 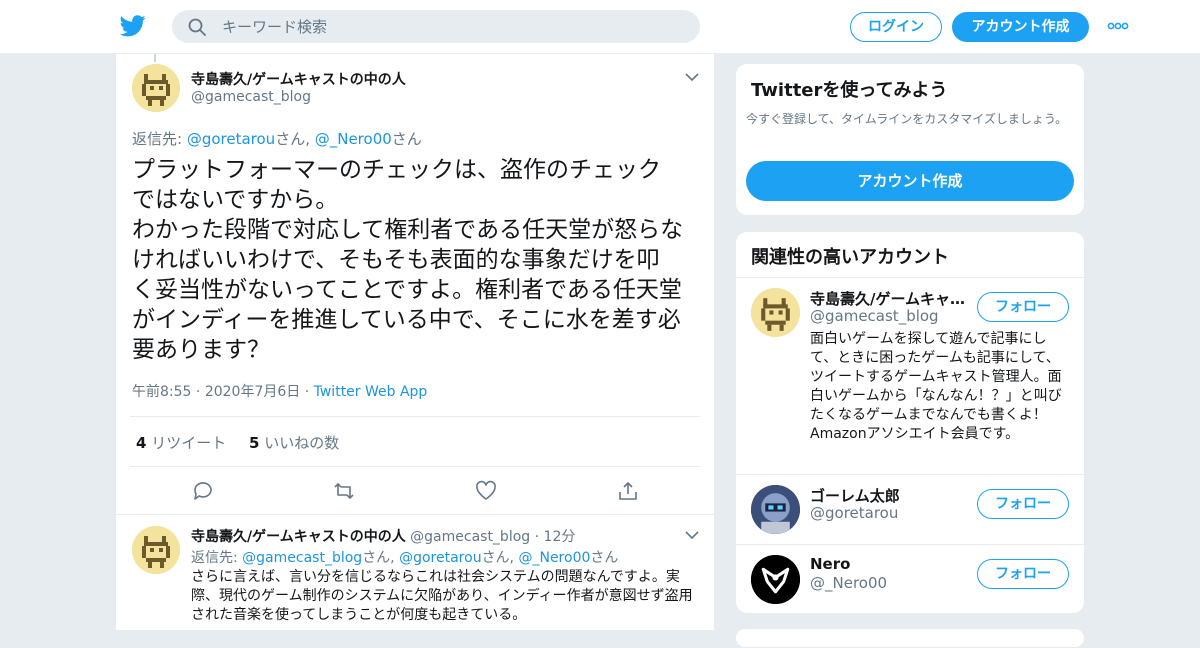 I want to click on retweet-stat-label: リツイート, so click(x=189, y=443).